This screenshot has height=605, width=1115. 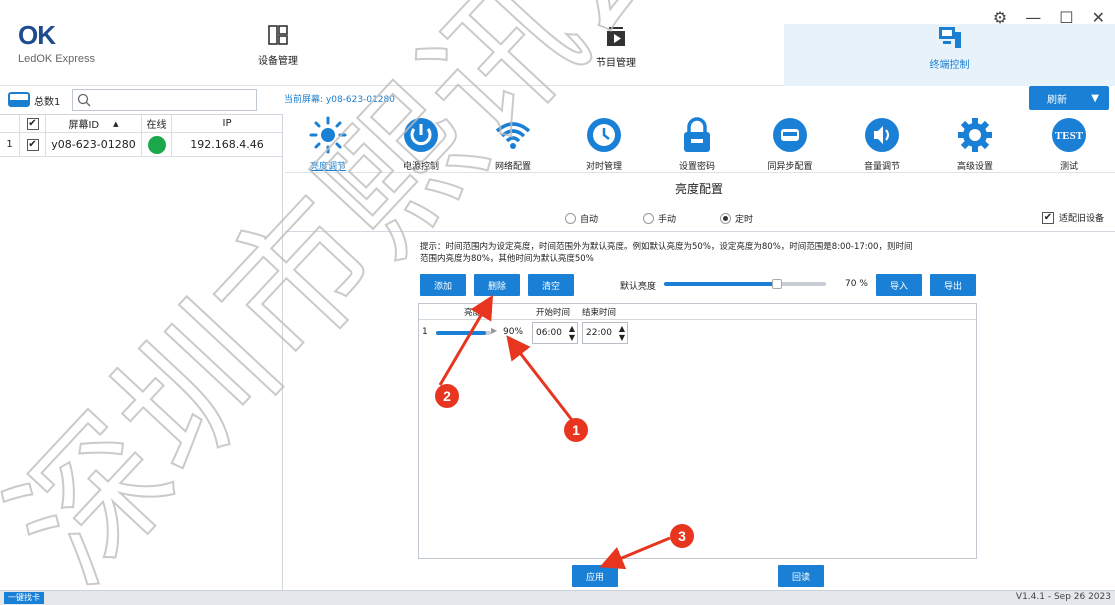 I want to click on status-bar: 一键找卡 V1.4.1 - Sep 26 2023, so click(x=557, y=597).